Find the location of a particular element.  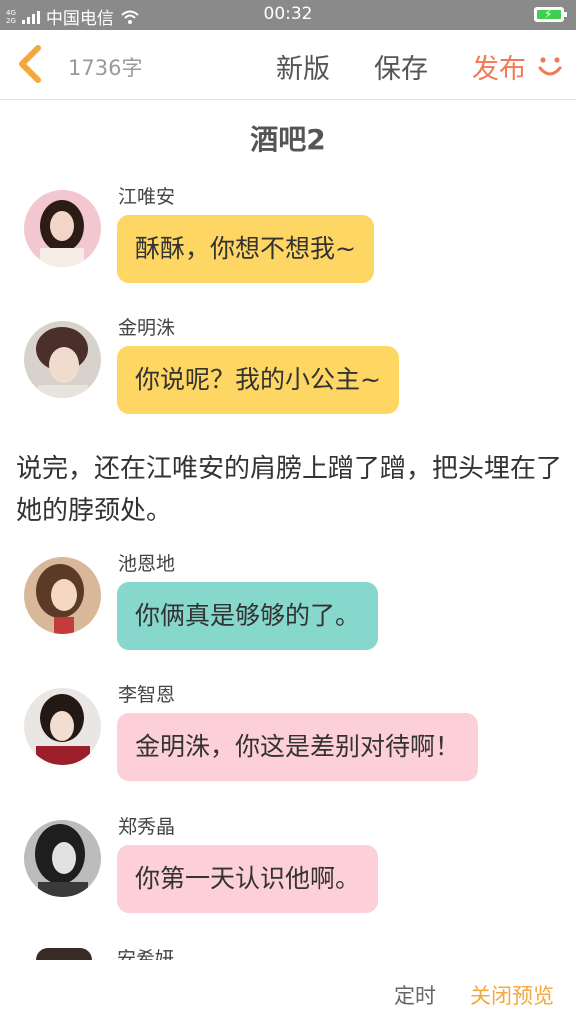

save-button: 保存 is located at coordinates (401, 66).